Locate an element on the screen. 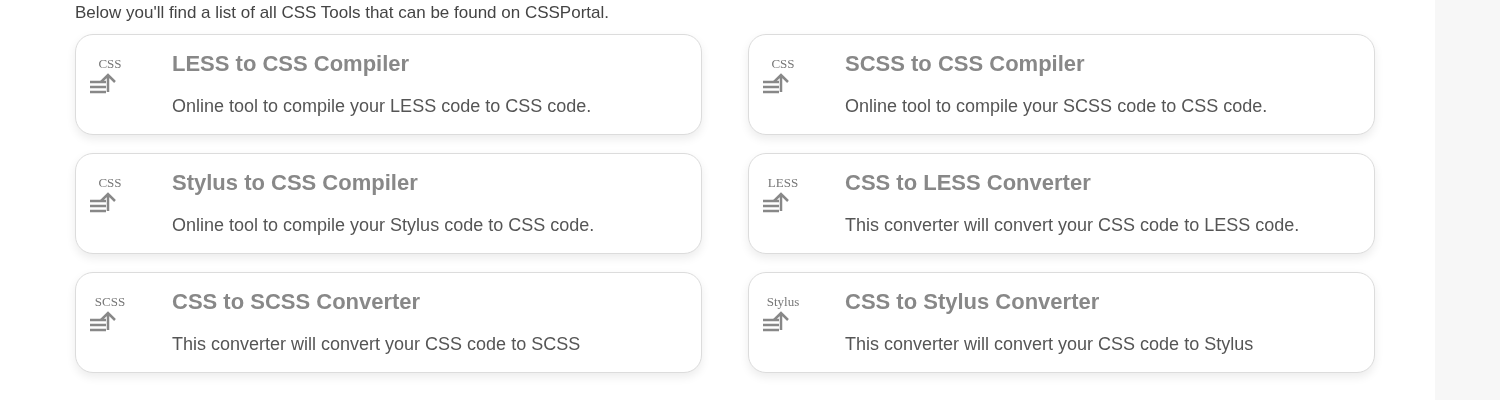  tool-title: CSS to LESS Converter is located at coordinates (1072, 183).